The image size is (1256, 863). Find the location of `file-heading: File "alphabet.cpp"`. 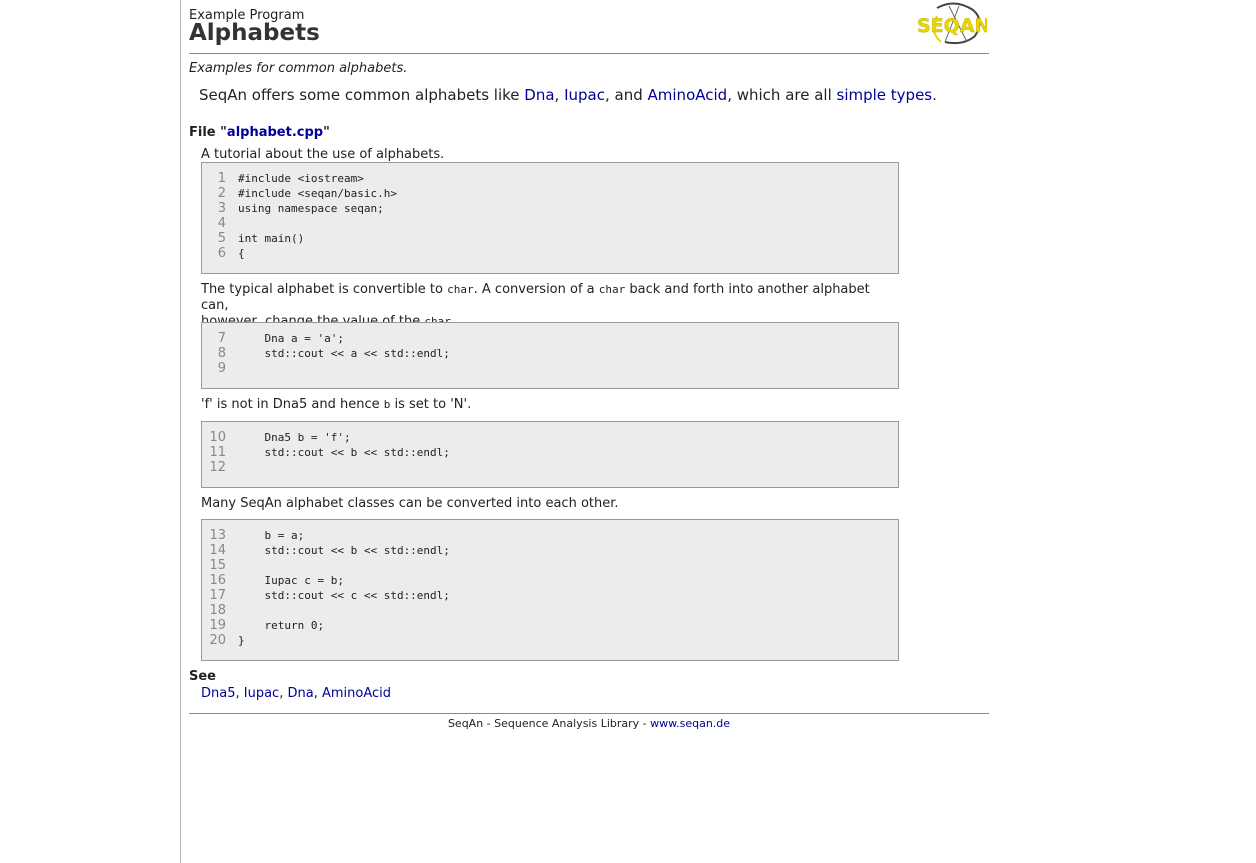

file-heading: File "alphabet.cpp" is located at coordinates (259, 132).